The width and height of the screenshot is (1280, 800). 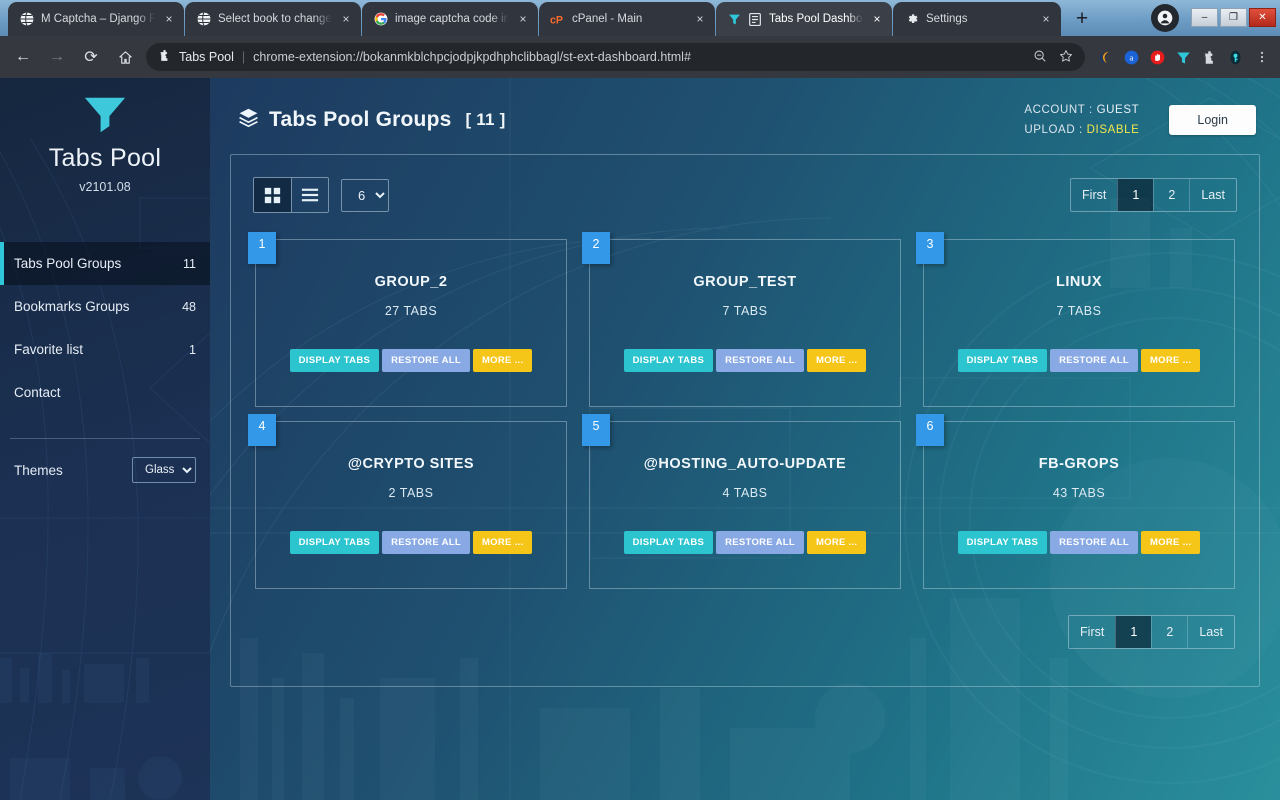 I want to click on tab-title: image captcha code in, so click(x=452, y=19).